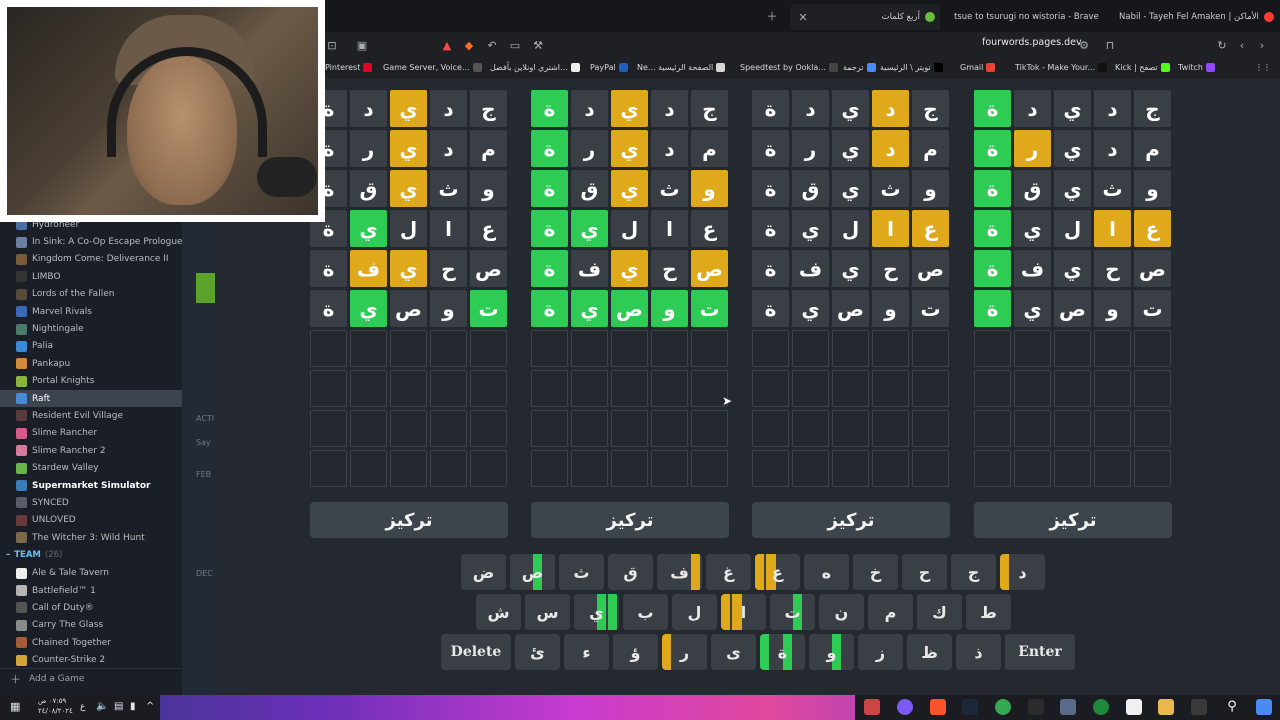 The height and width of the screenshot is (720, 1280). Describe the element at coordinates (970, 707) in the screenshot. I see `steam-icon` at that location.